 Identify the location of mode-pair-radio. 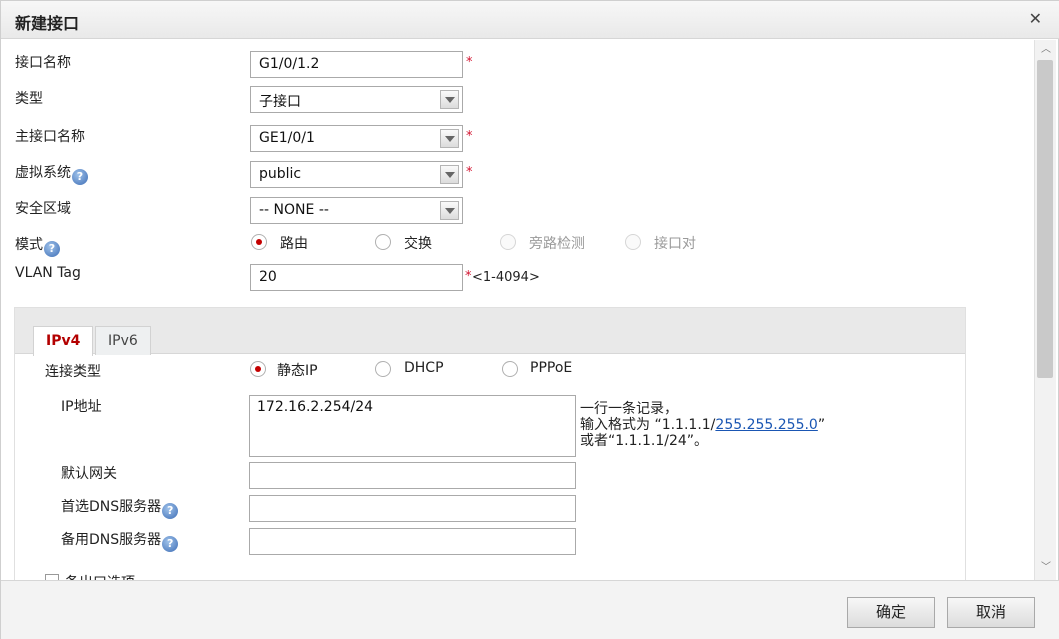
(633, 242).